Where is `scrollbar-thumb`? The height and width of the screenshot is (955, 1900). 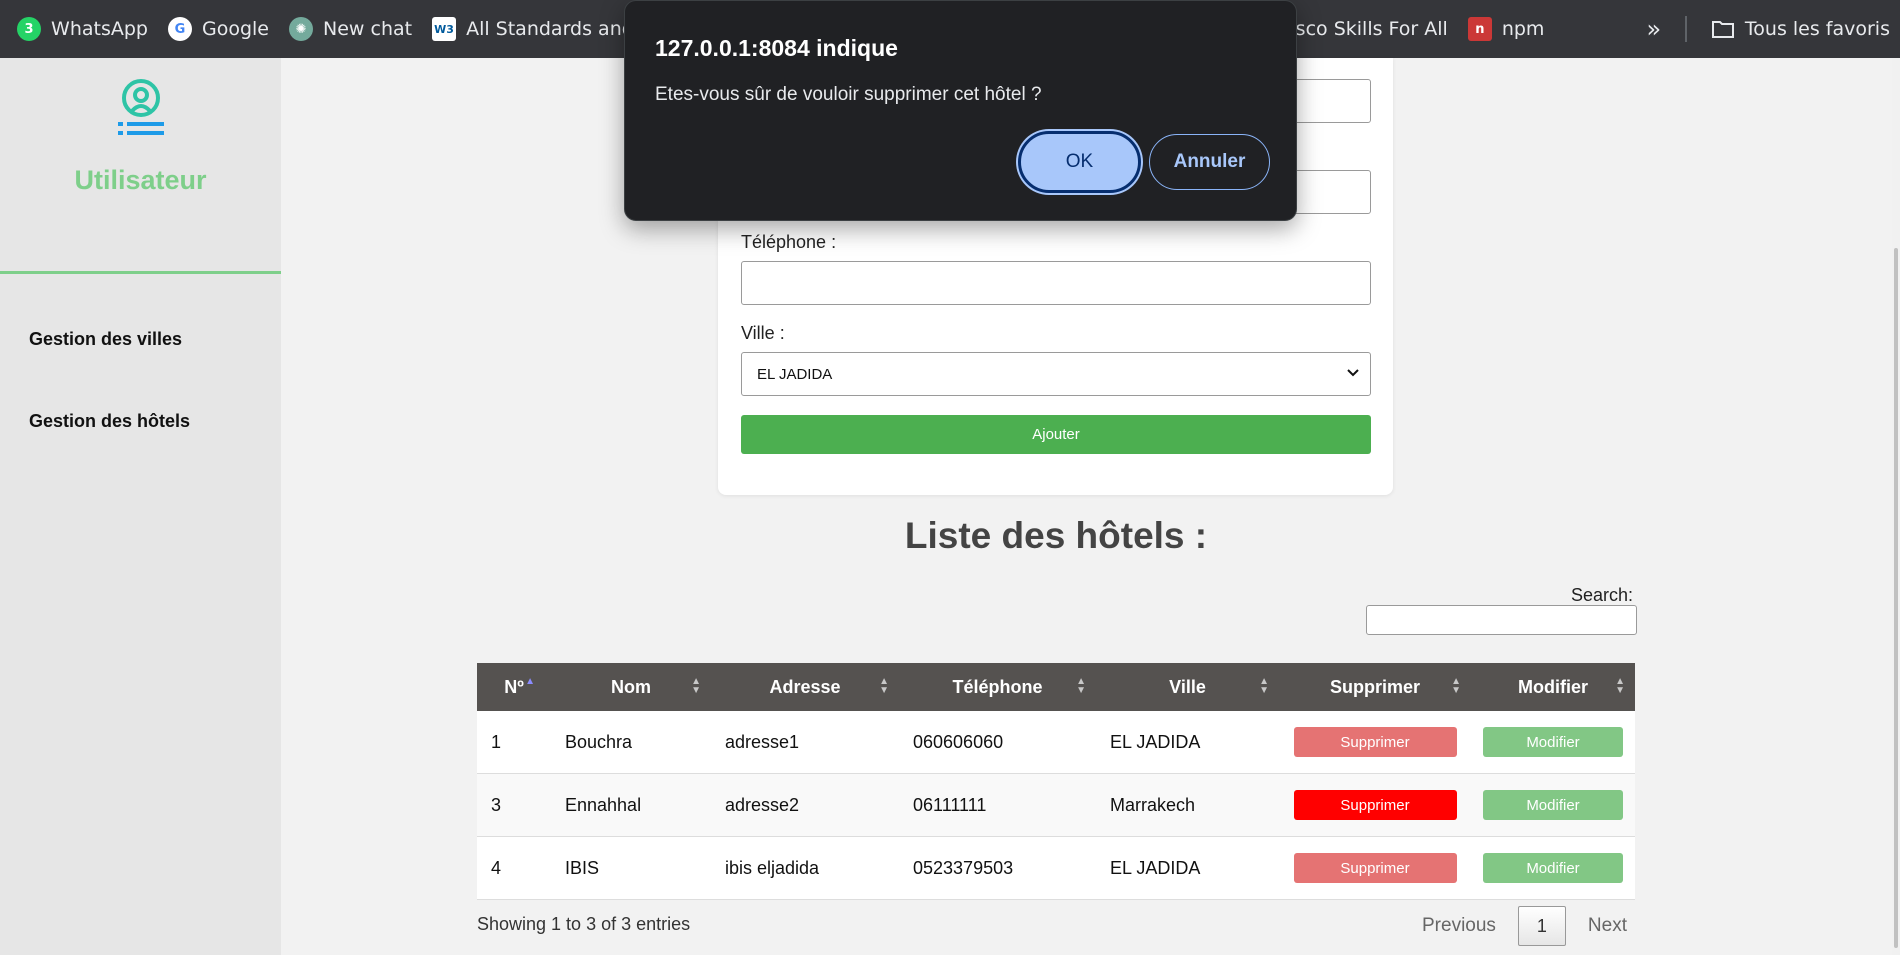 scrollbar-thumb is located at coordinates (1896, 598).